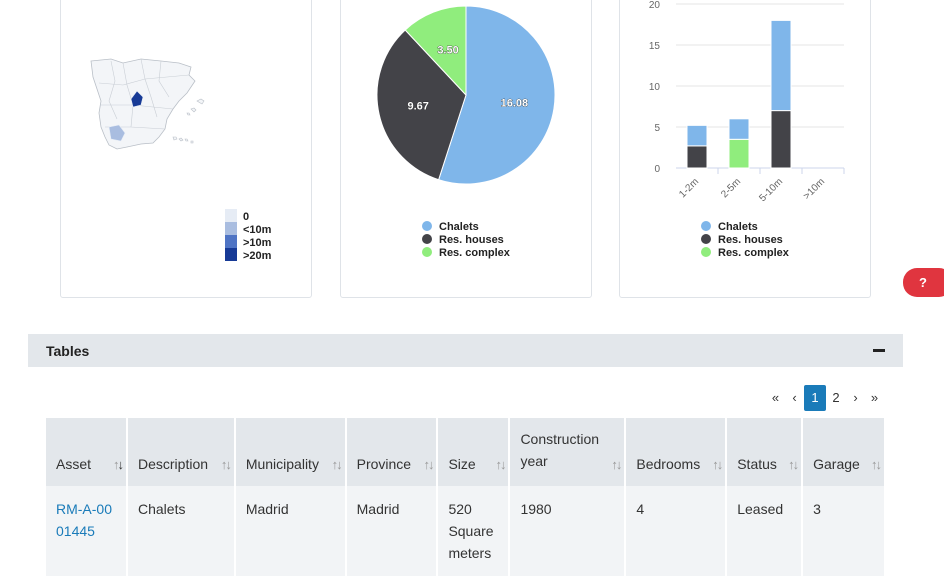 This screenshot has width=944, height=578. I want to click on next-page-button: ›, so click(855, 398).